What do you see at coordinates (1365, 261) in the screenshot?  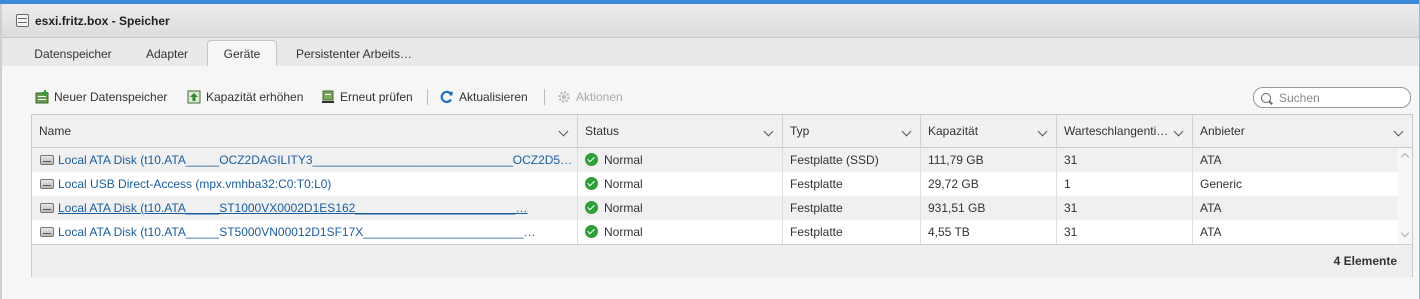 I see `item-count: 4 Elemente` at bounding box center [1365, 261].